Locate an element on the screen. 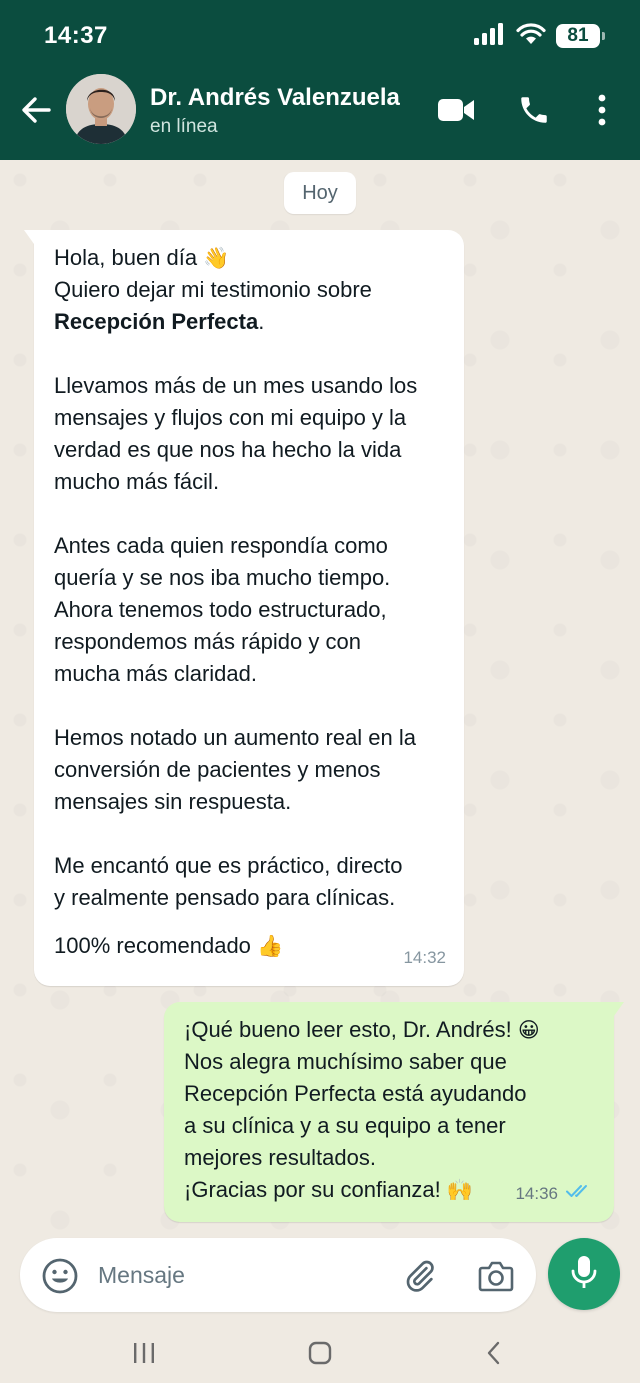 The width and height of the screenshot is (640, 1383). mic-icon is located at coordinates (584, 1274).